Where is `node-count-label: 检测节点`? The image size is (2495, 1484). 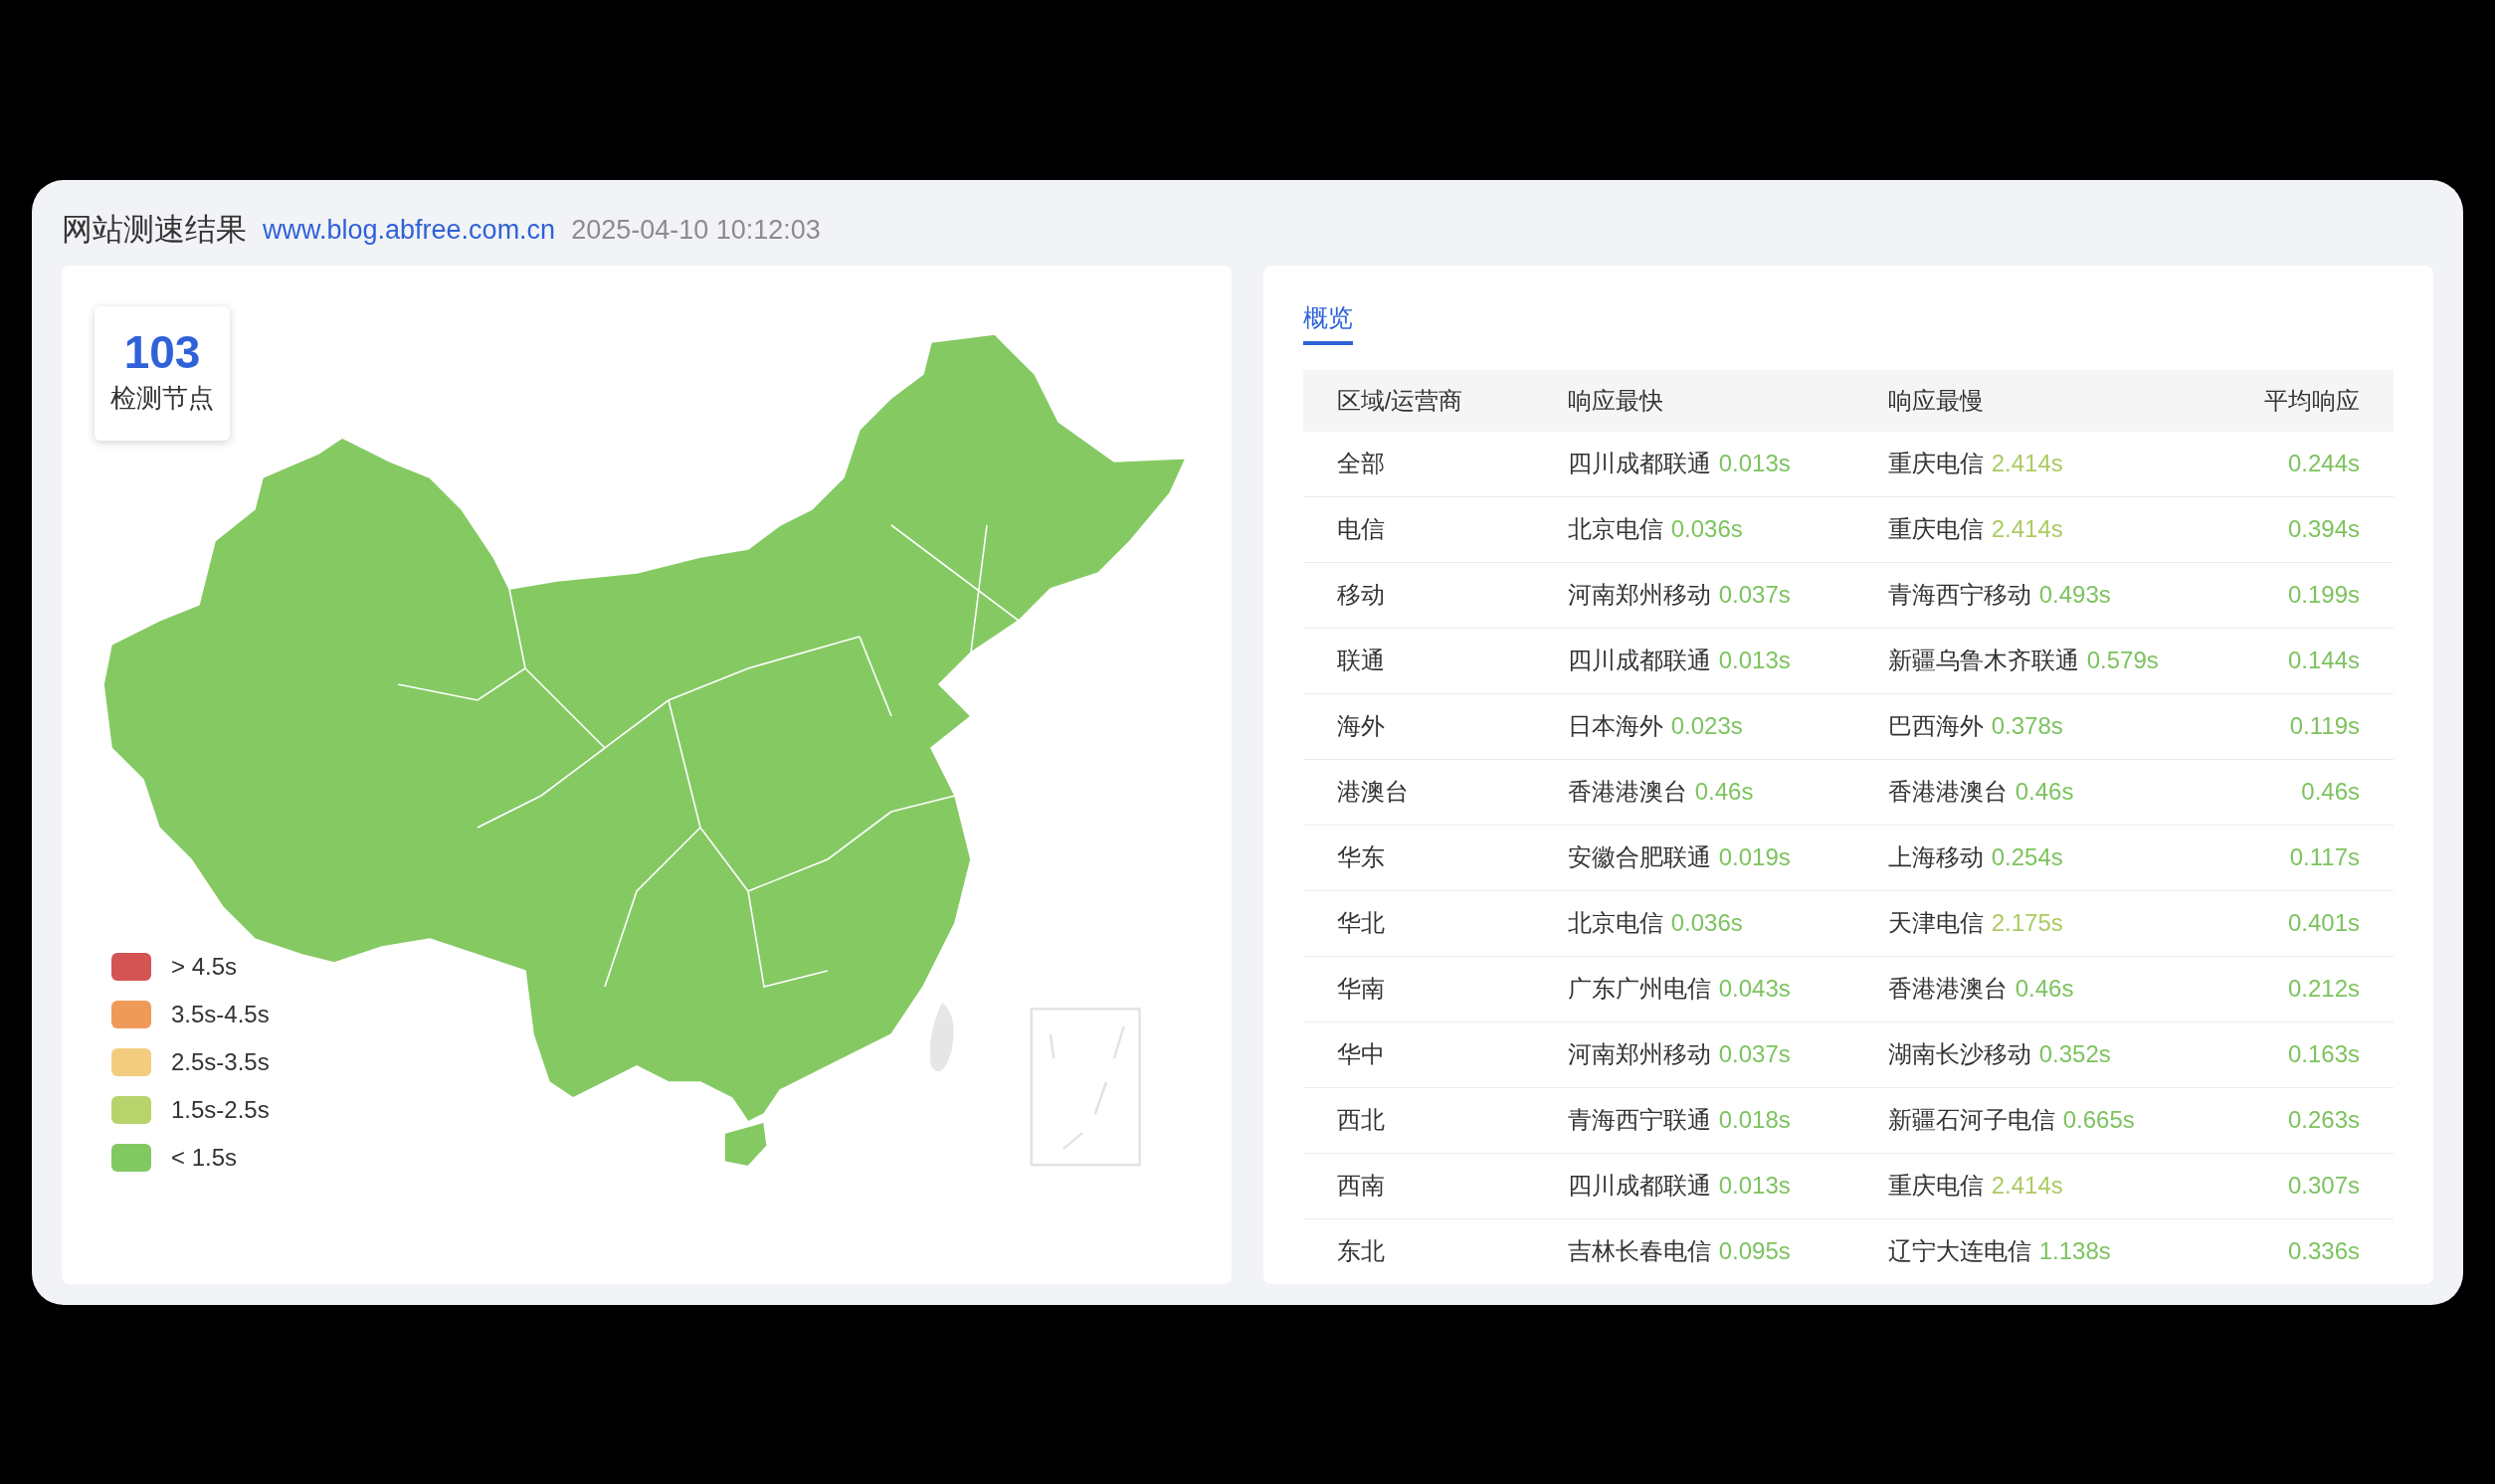
node-count-label: 检测节点 is located at coordinates (162, 398).